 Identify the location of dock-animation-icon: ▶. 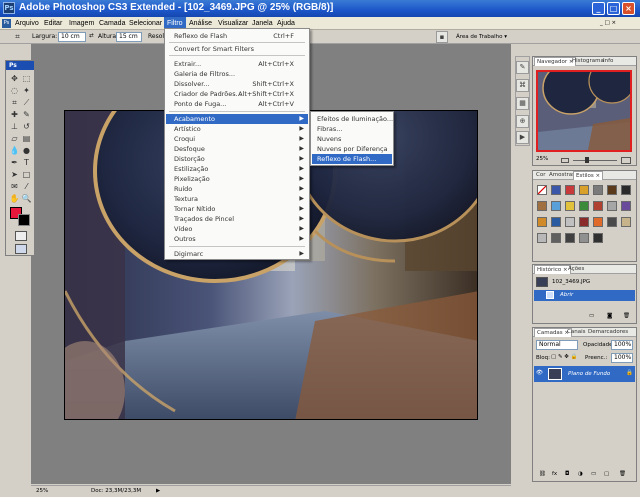
(522, 137).